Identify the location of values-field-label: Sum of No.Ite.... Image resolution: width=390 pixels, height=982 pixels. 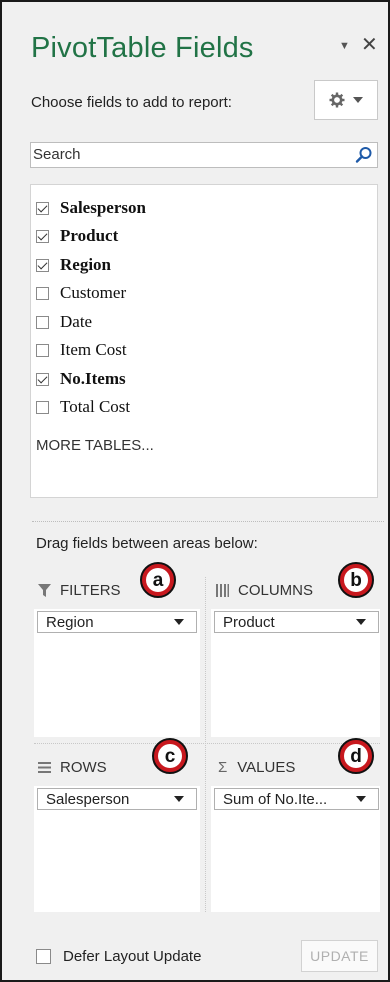
(275, 799).